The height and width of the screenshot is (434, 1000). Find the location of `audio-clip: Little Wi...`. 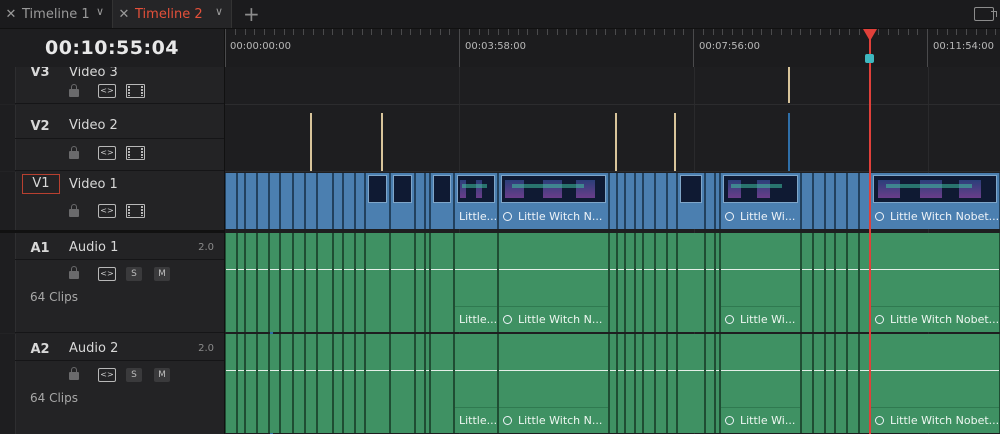

audio-clip: Little Wi... is located at coordinates (760, 383).